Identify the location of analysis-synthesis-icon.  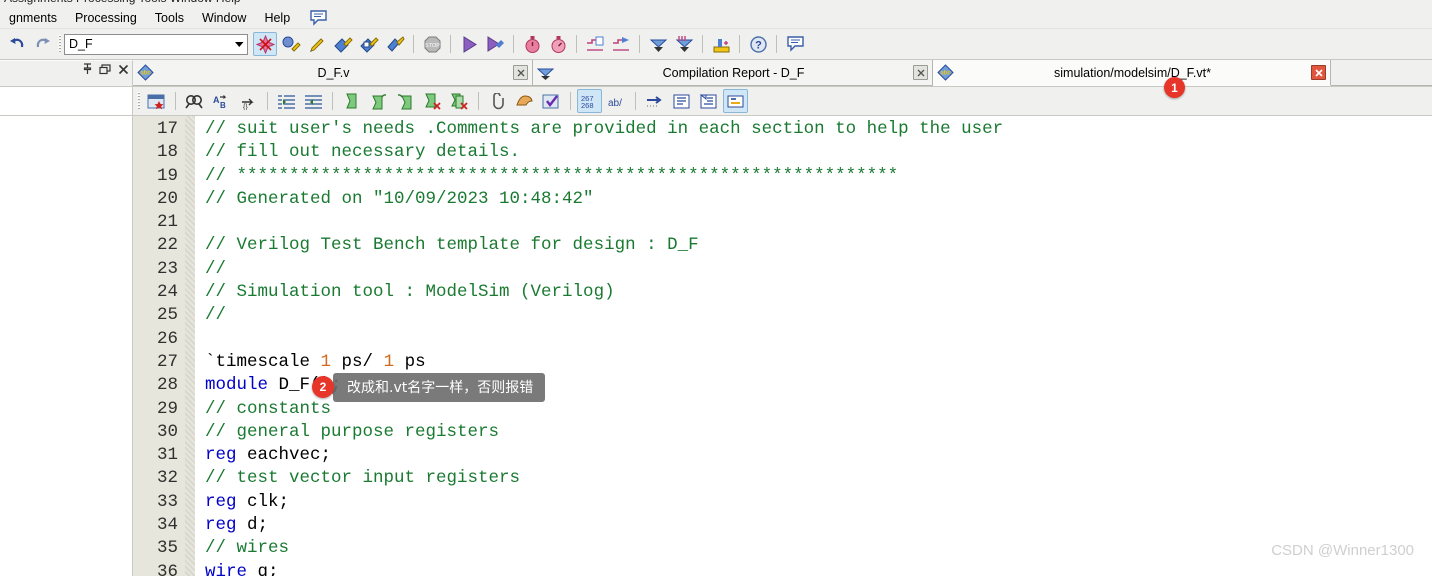
(291, 44).